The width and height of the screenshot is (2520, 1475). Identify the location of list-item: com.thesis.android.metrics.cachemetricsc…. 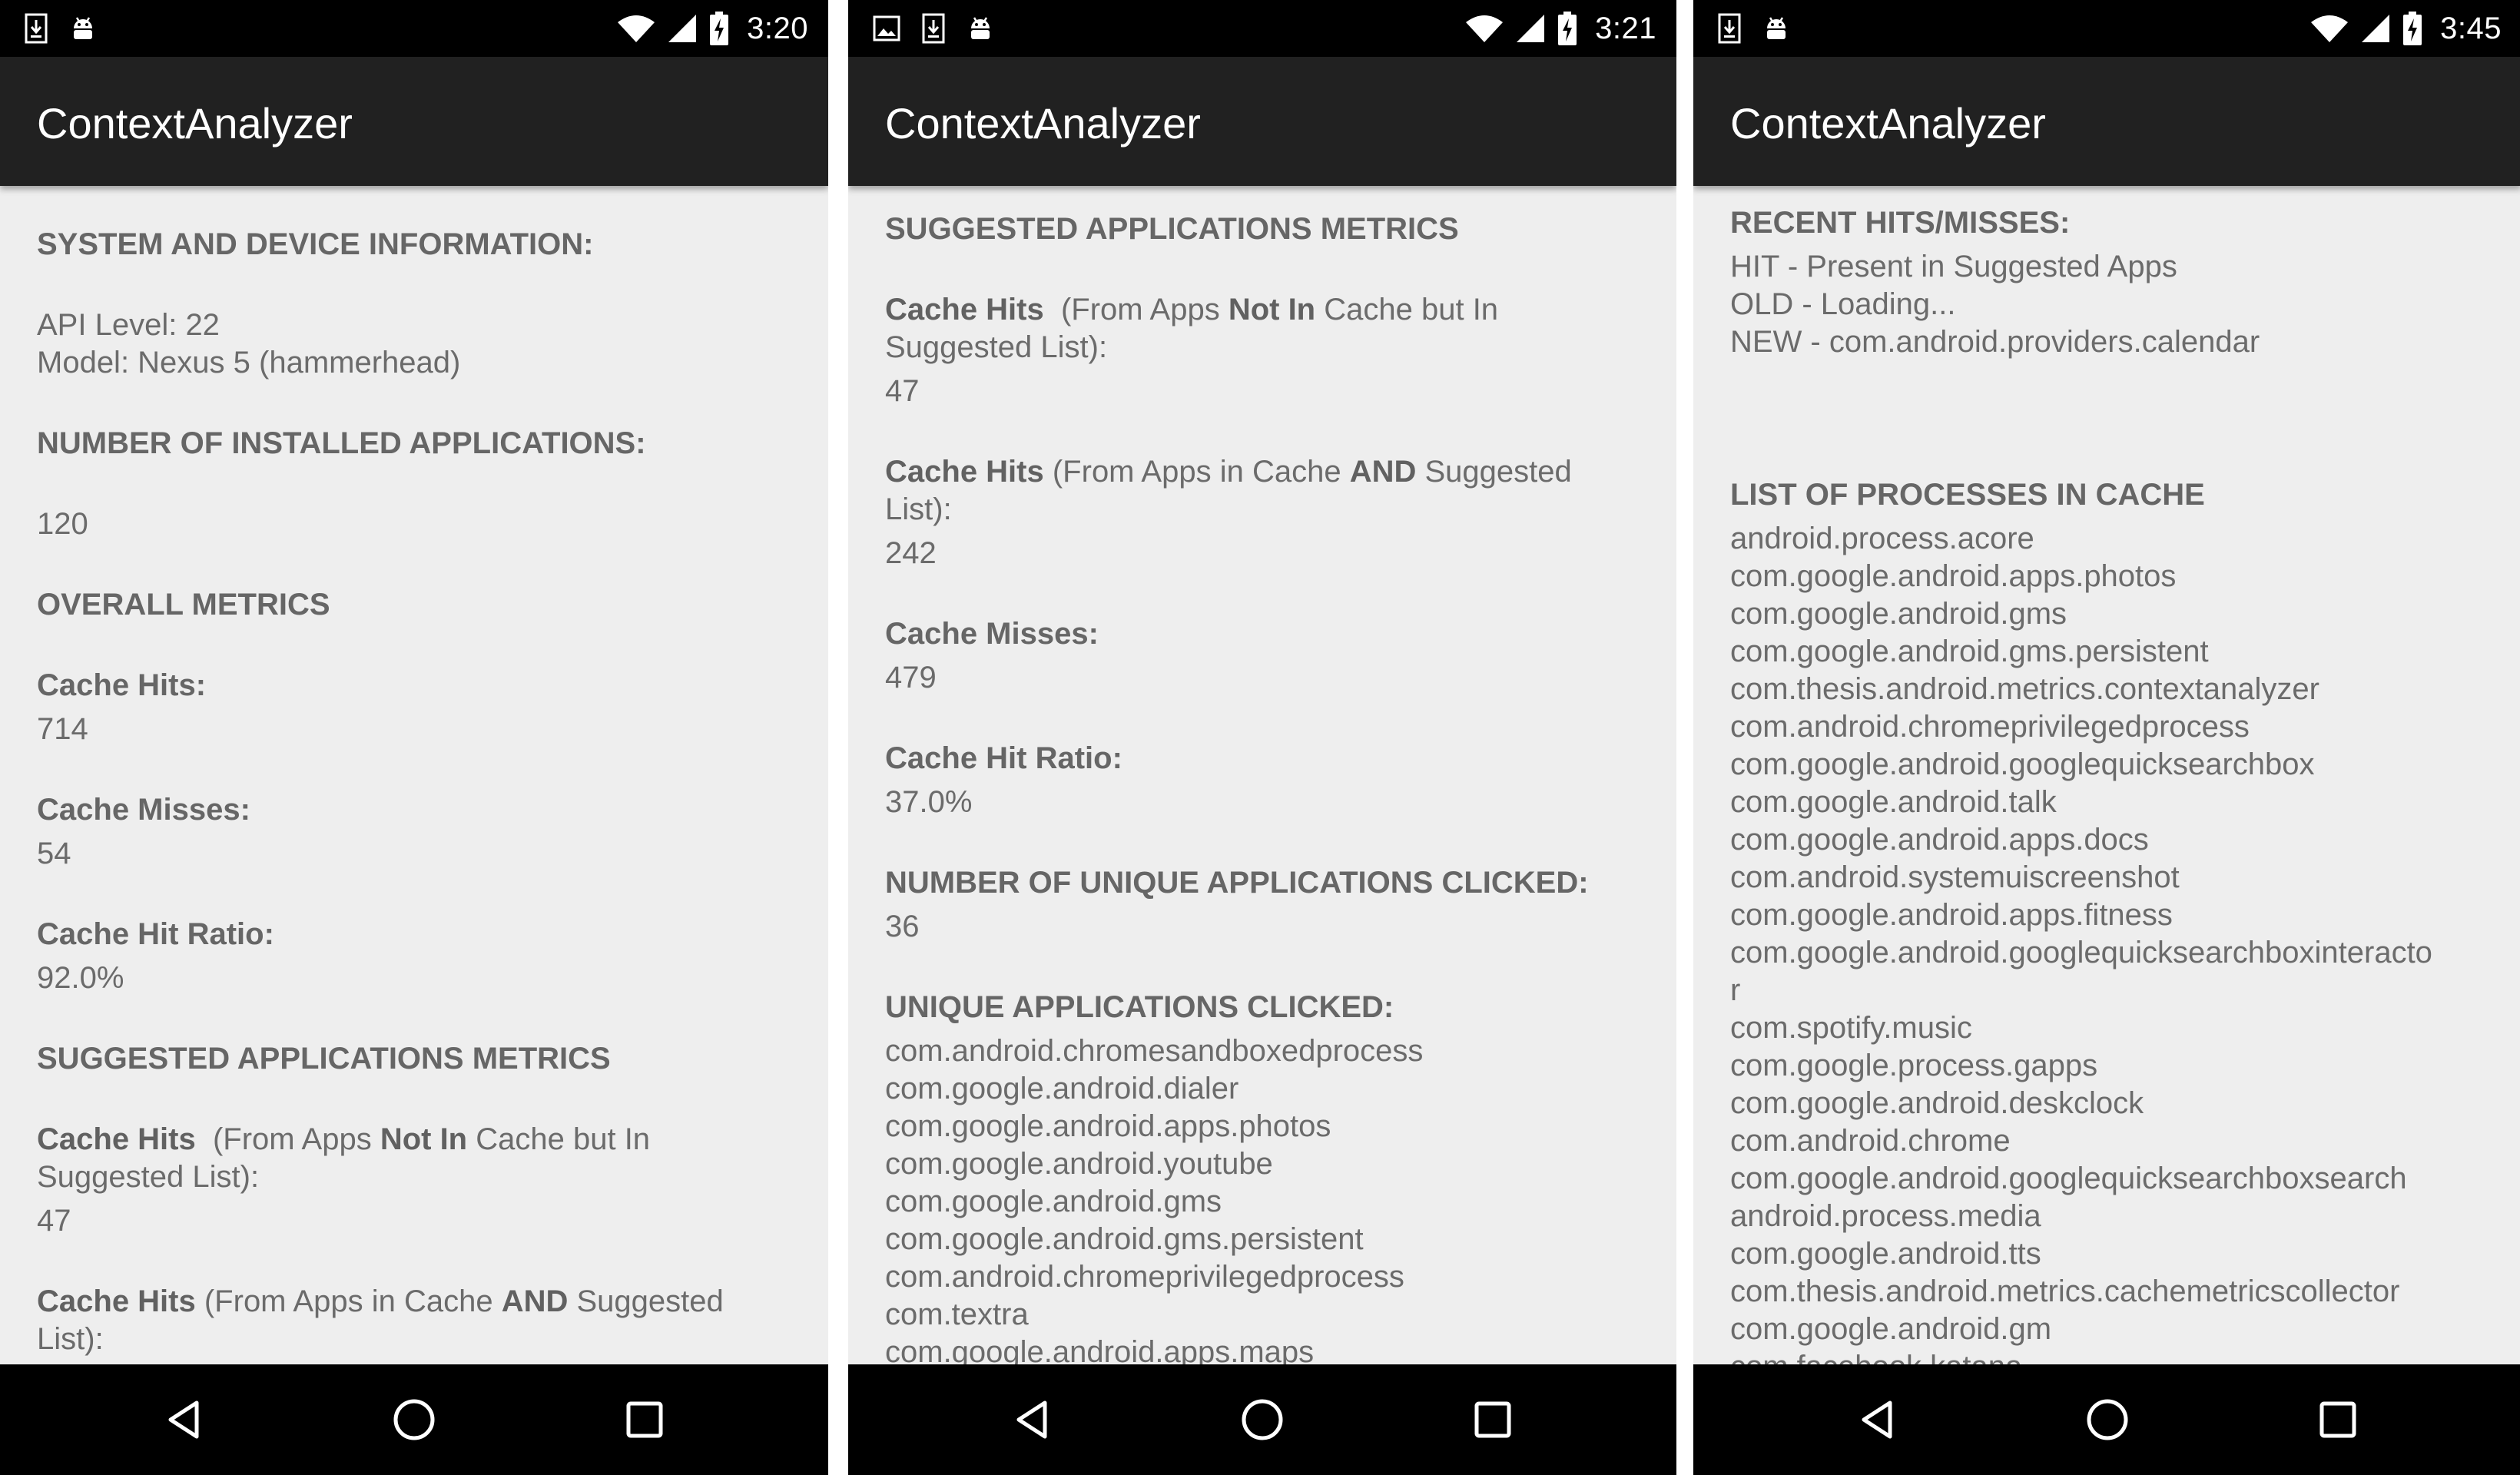
(2065, 1291).